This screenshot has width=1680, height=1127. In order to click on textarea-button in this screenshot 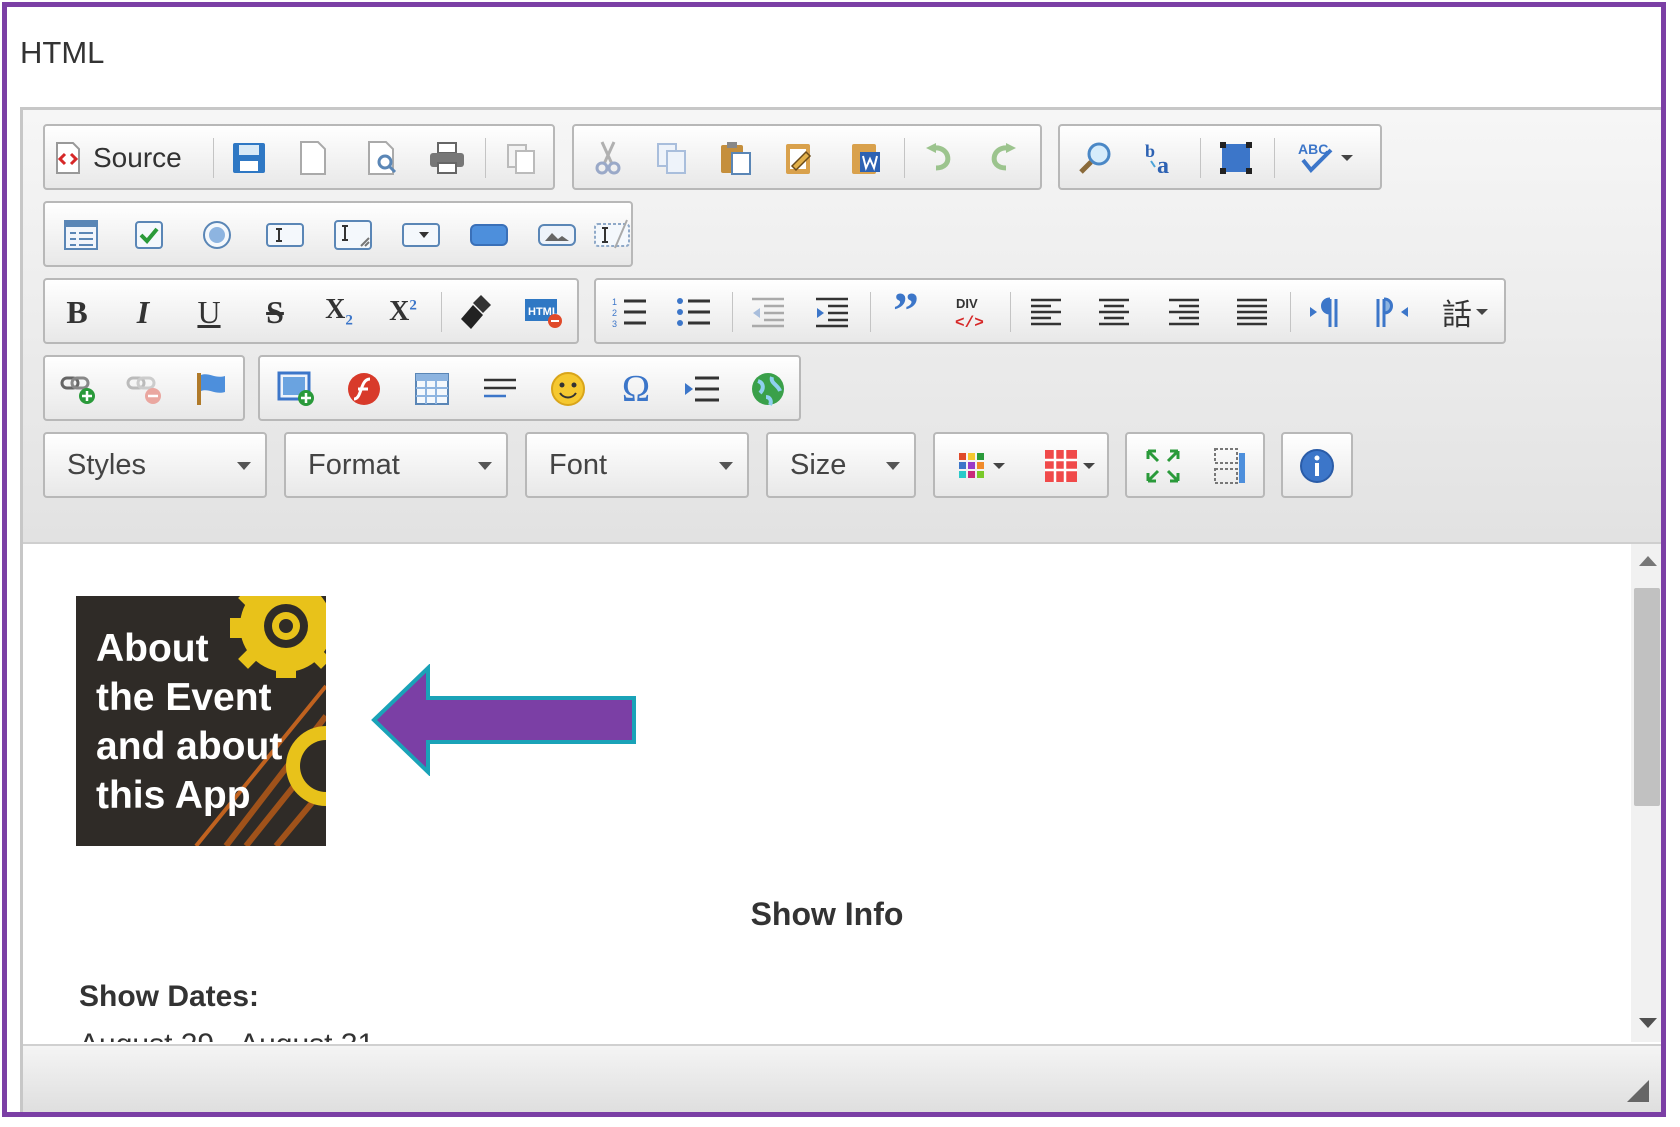, I will do `click(353, 235)`.